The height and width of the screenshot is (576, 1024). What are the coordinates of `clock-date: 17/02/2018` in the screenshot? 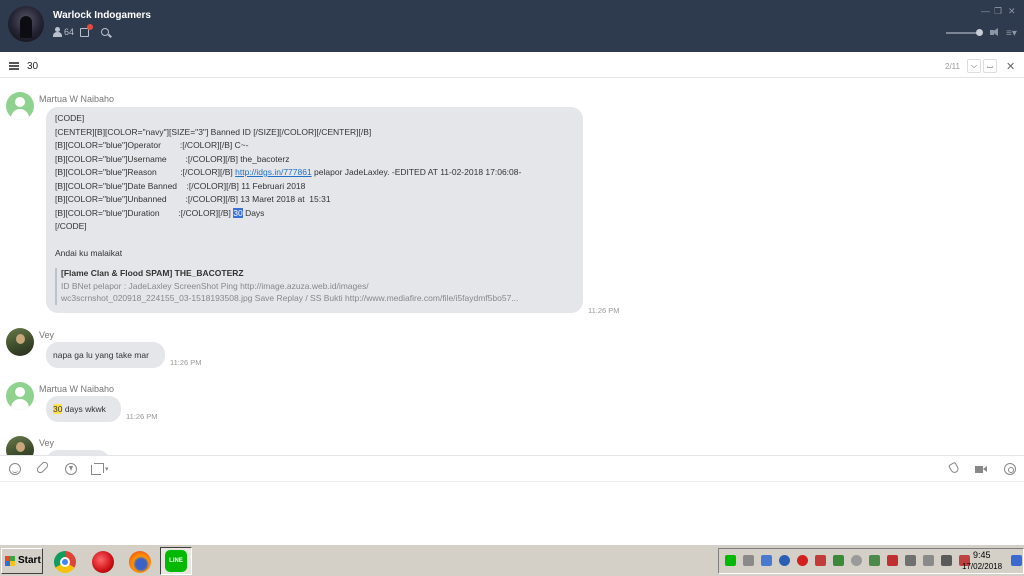 It's located at (982, 566).